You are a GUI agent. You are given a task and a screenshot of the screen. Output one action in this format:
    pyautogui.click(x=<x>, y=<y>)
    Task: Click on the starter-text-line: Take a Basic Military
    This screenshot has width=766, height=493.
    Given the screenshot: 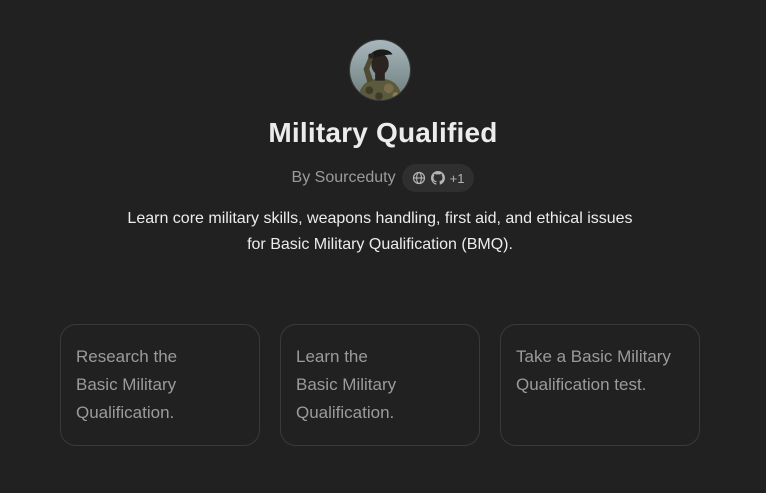 What is the action you would take?
    pyautogui.click(x=593, y=356)
    